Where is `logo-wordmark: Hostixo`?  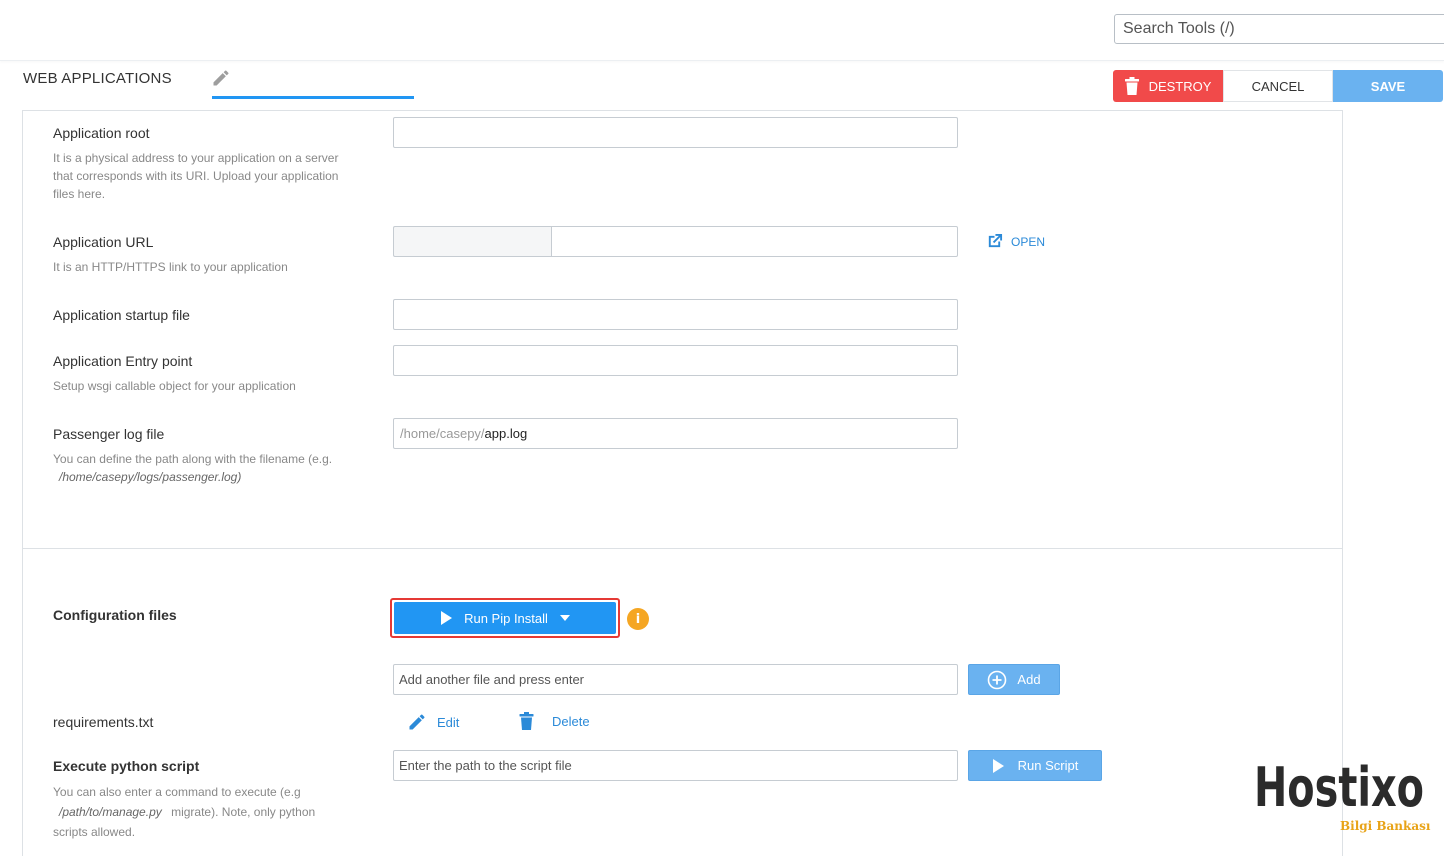
logo-wordmark: Hostixo is located at coordinates (1339, 787).